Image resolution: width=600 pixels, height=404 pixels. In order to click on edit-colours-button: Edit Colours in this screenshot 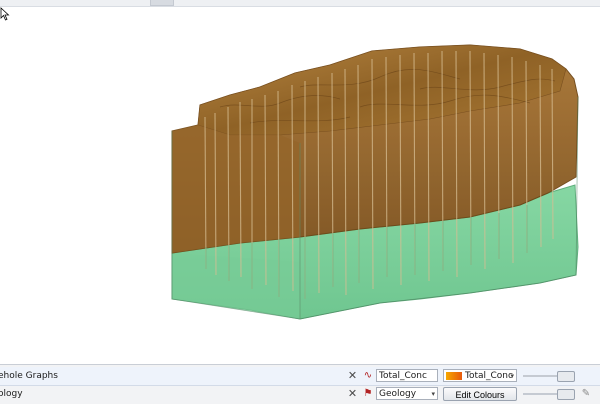, I will do `click(480, 394)`.